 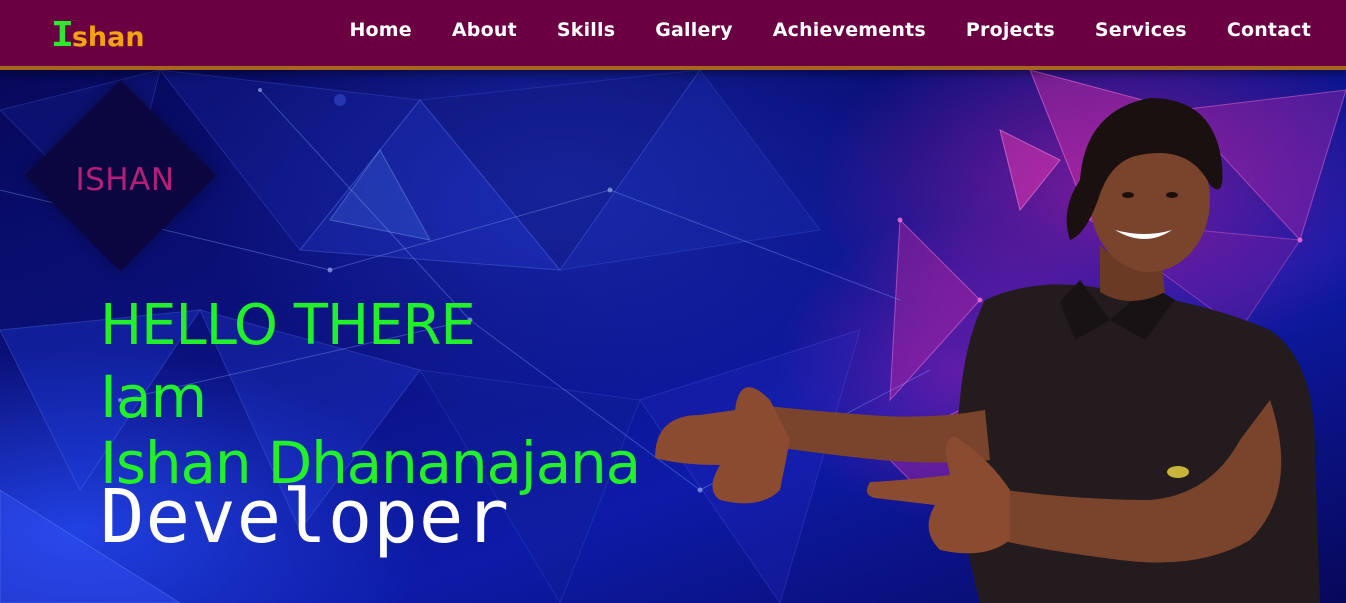 What do you see at coordinates (108, 37) in the screenshot?
I see `logo-rest: shan` at bounding box center [108, 37].